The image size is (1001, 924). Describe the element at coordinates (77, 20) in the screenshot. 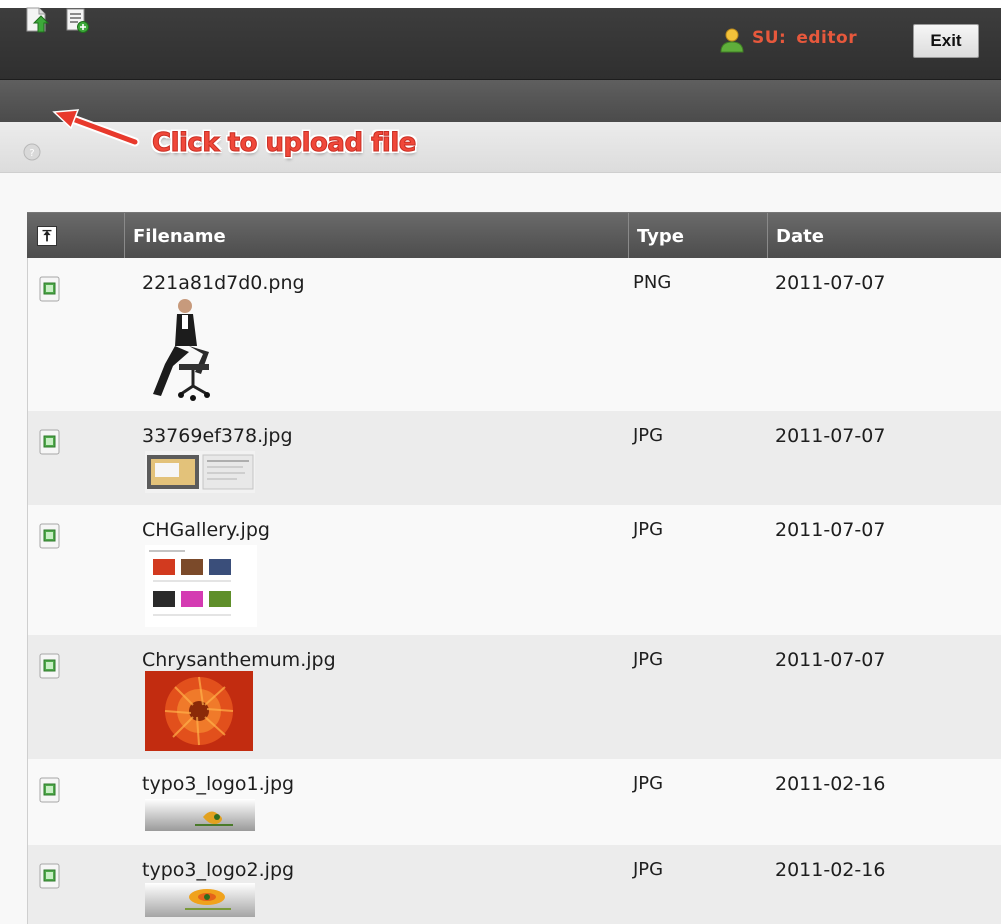

I see `new-file-icon` at that location.